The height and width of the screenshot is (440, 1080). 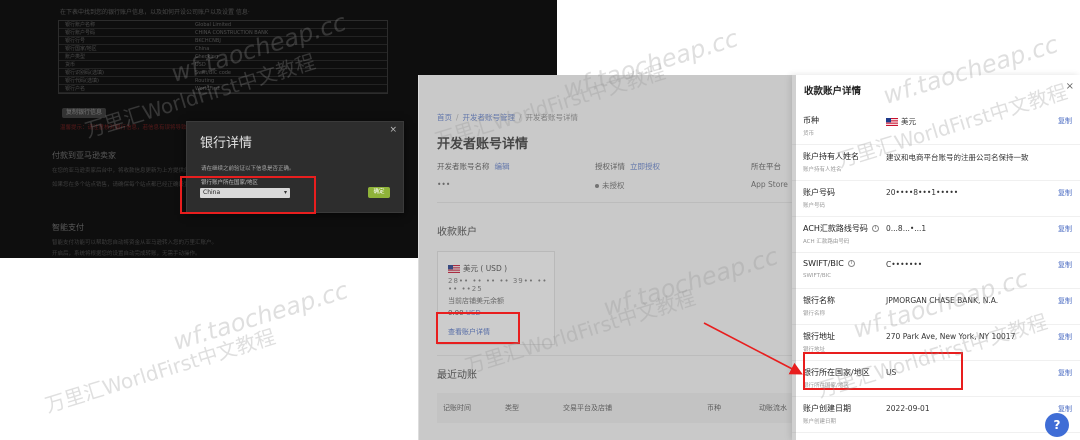 I want to click on table-row: 银行账户名称 Global Limited, so click(x=223, y=25).